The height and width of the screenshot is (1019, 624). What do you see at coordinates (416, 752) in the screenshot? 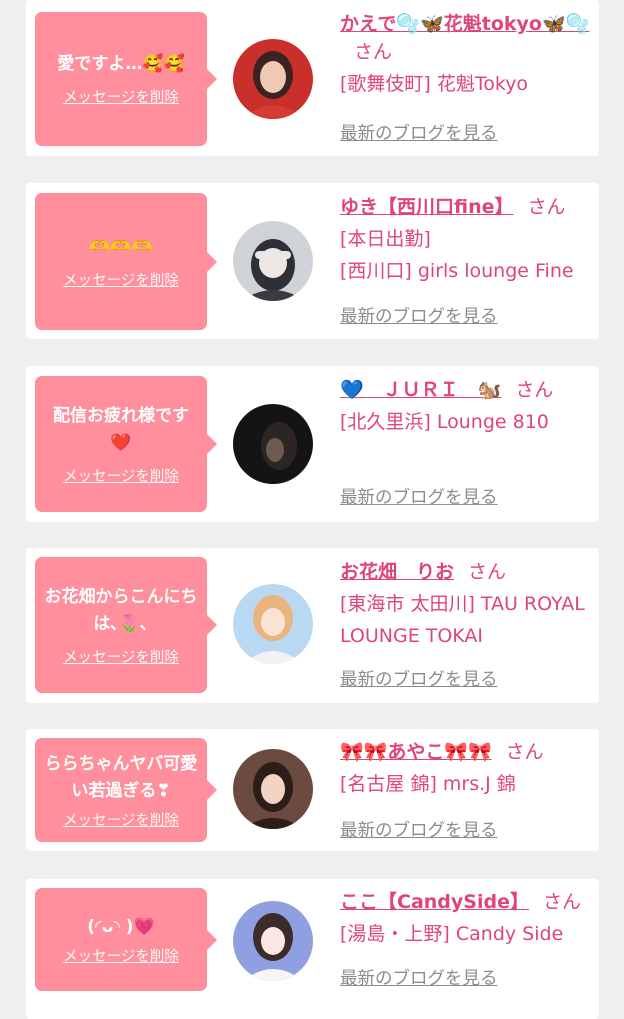
I see `cast-name-link: 🎀🎀あやこ🎀🎀` at bounding box center [416, 752].